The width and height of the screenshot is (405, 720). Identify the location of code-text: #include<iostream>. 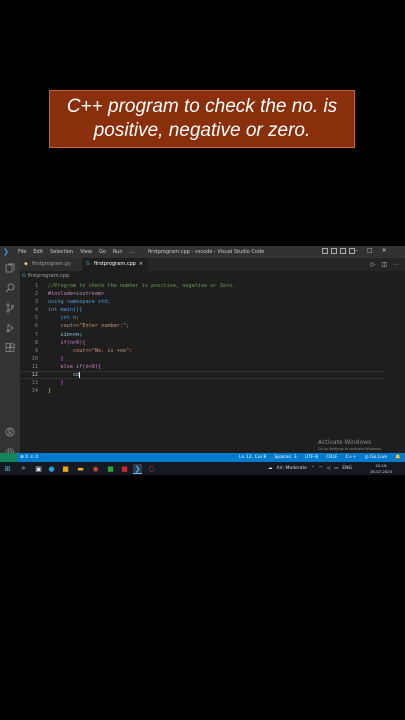
(76, 294).